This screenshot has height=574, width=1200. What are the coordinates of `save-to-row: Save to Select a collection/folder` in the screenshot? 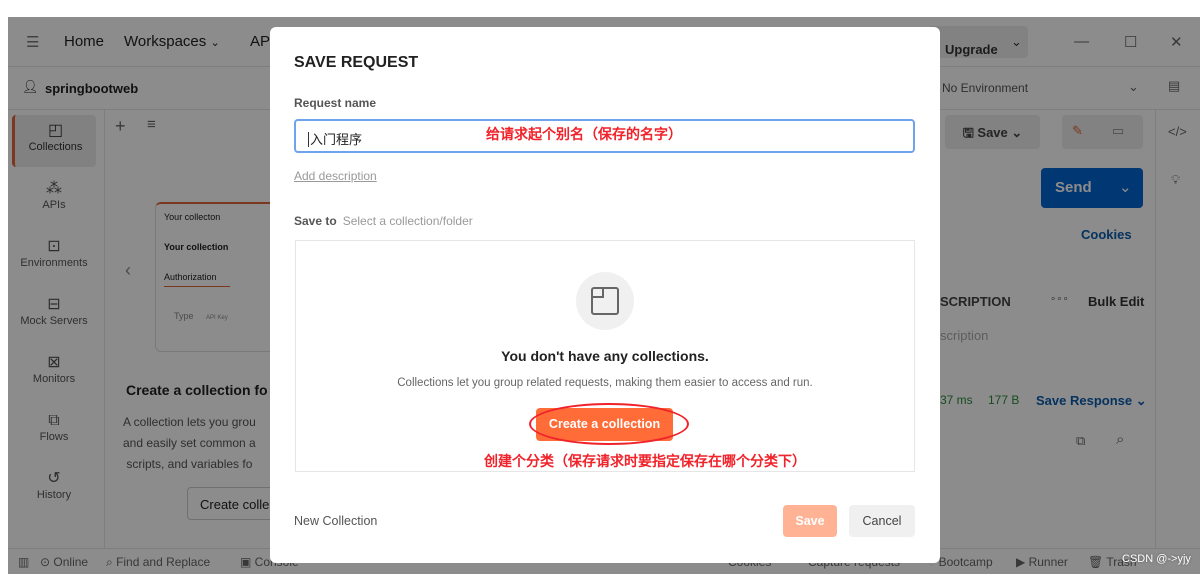 It's located at (383, 221).